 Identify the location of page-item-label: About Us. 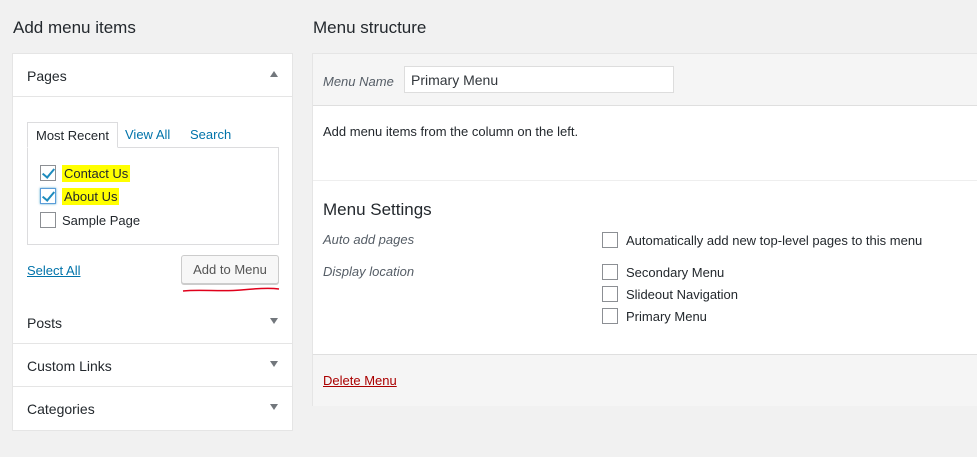
(91, 196).